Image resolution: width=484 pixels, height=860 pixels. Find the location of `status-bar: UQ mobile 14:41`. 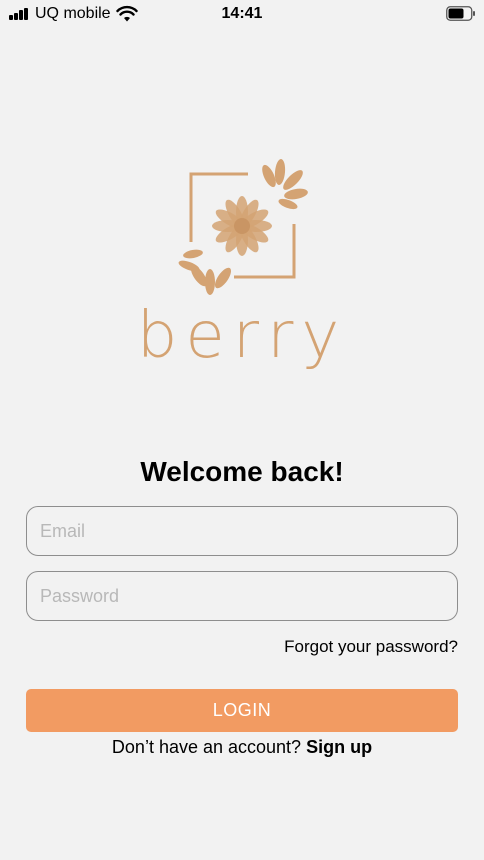

status-bar: UQ mobile 14:41 is located at coordinates (242, 14).